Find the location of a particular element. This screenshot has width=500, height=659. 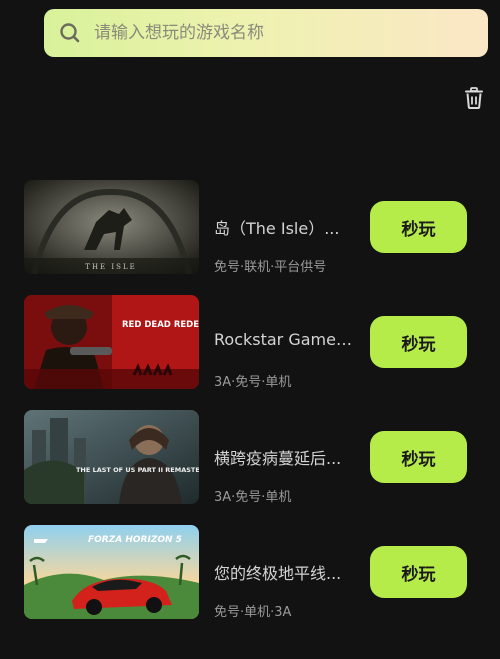

search-bar is located at coordinates (266, 33).